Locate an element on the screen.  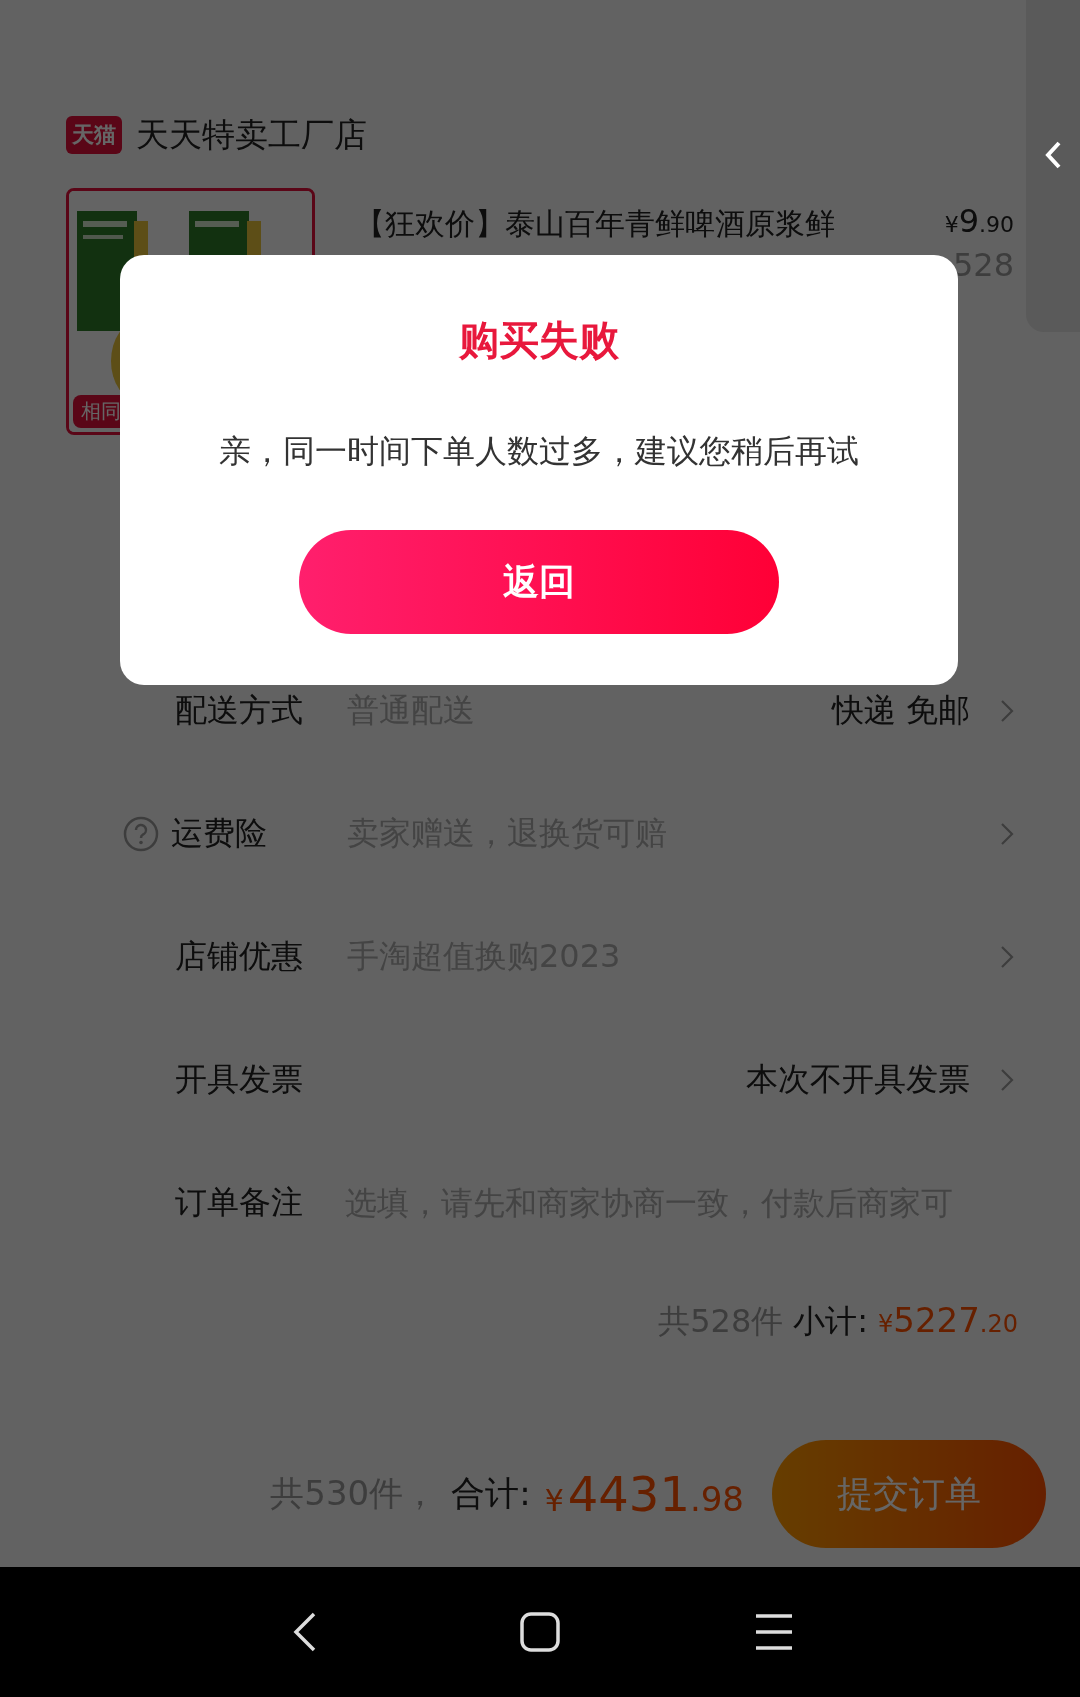
row-label: 运费险 is located at coordinates (219, 833).